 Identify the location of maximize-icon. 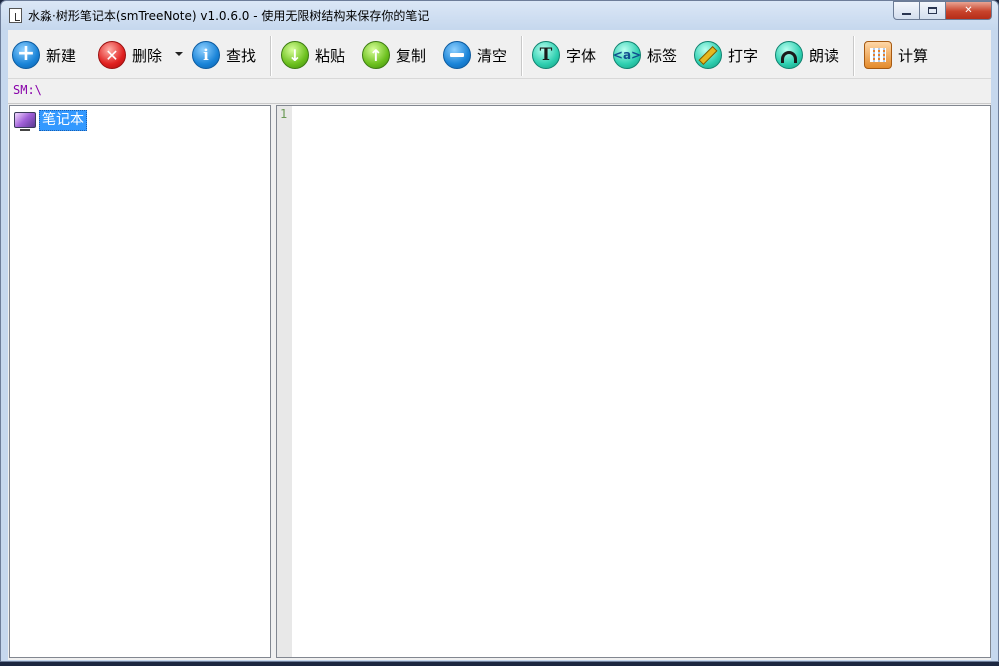
(932, 10).